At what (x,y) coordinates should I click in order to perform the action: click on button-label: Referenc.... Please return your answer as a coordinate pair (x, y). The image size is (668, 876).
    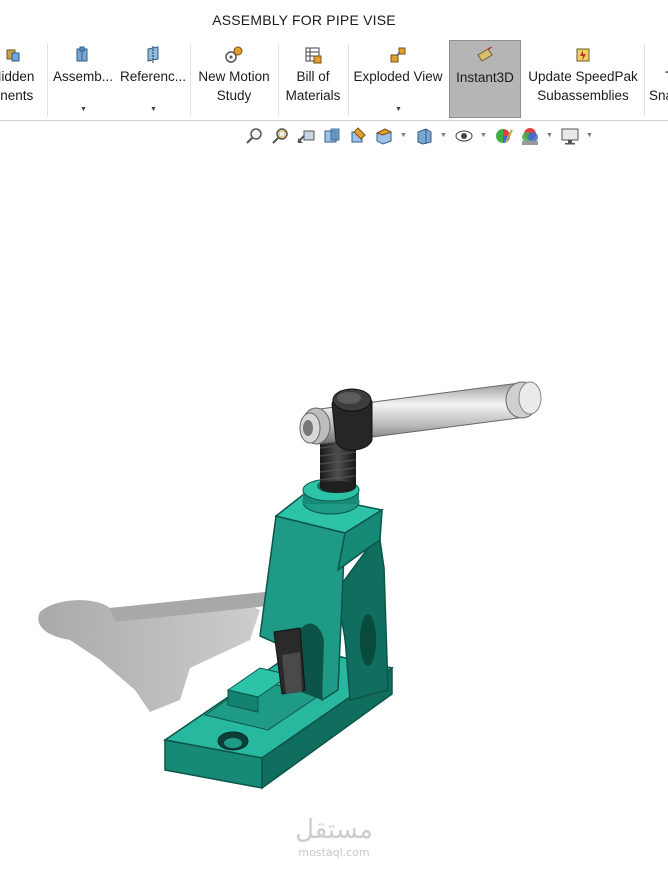
    Looking at the image, I should click on (153, 76).